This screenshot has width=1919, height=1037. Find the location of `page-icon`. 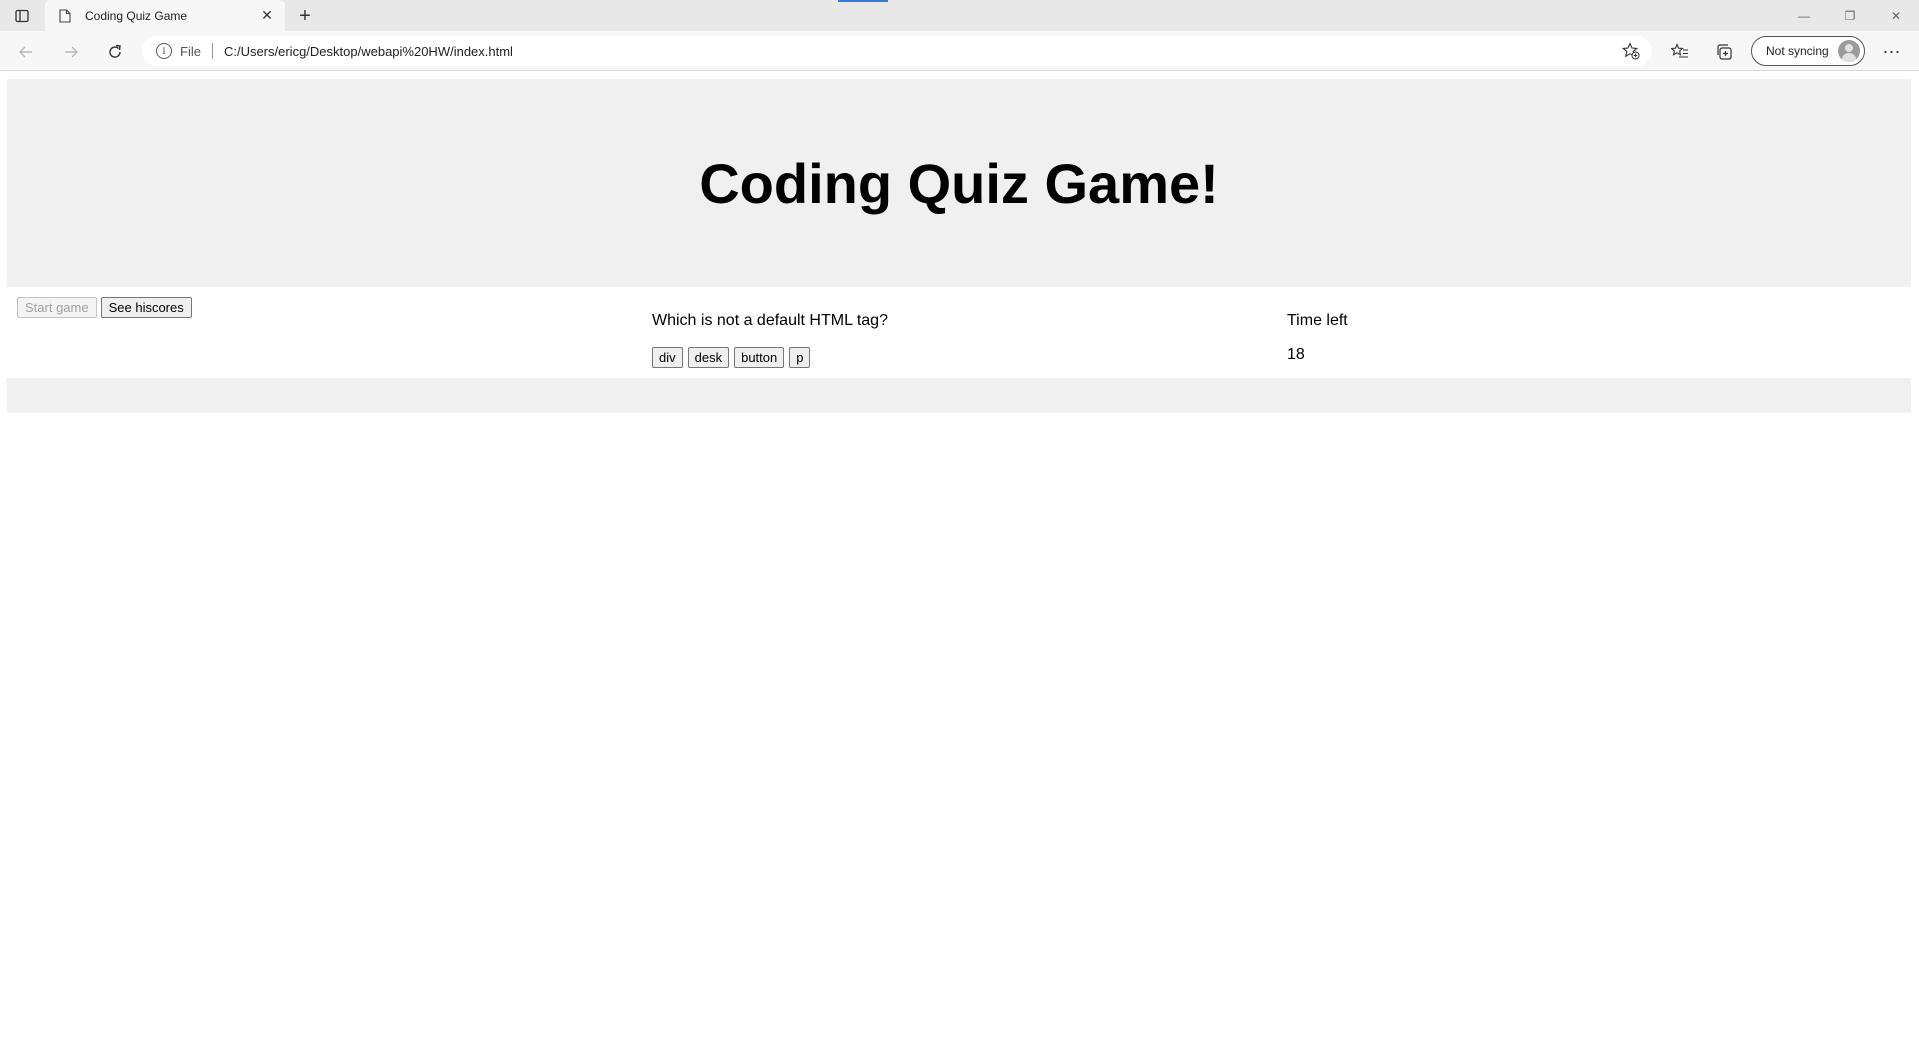

page-icon is located at coordinates (65, 16).